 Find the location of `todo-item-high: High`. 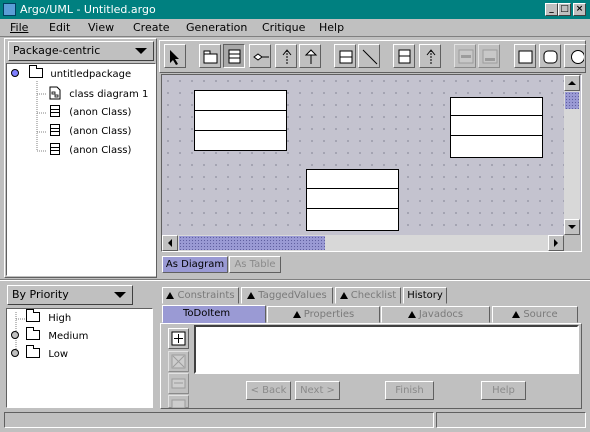

todo-item-high: High is located at coordinates (49, 317).